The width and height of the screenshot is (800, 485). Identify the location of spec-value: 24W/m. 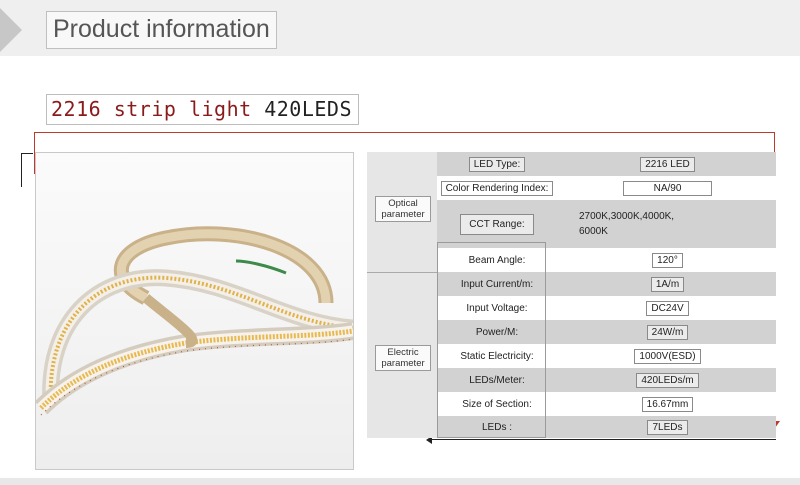
(667, 332).